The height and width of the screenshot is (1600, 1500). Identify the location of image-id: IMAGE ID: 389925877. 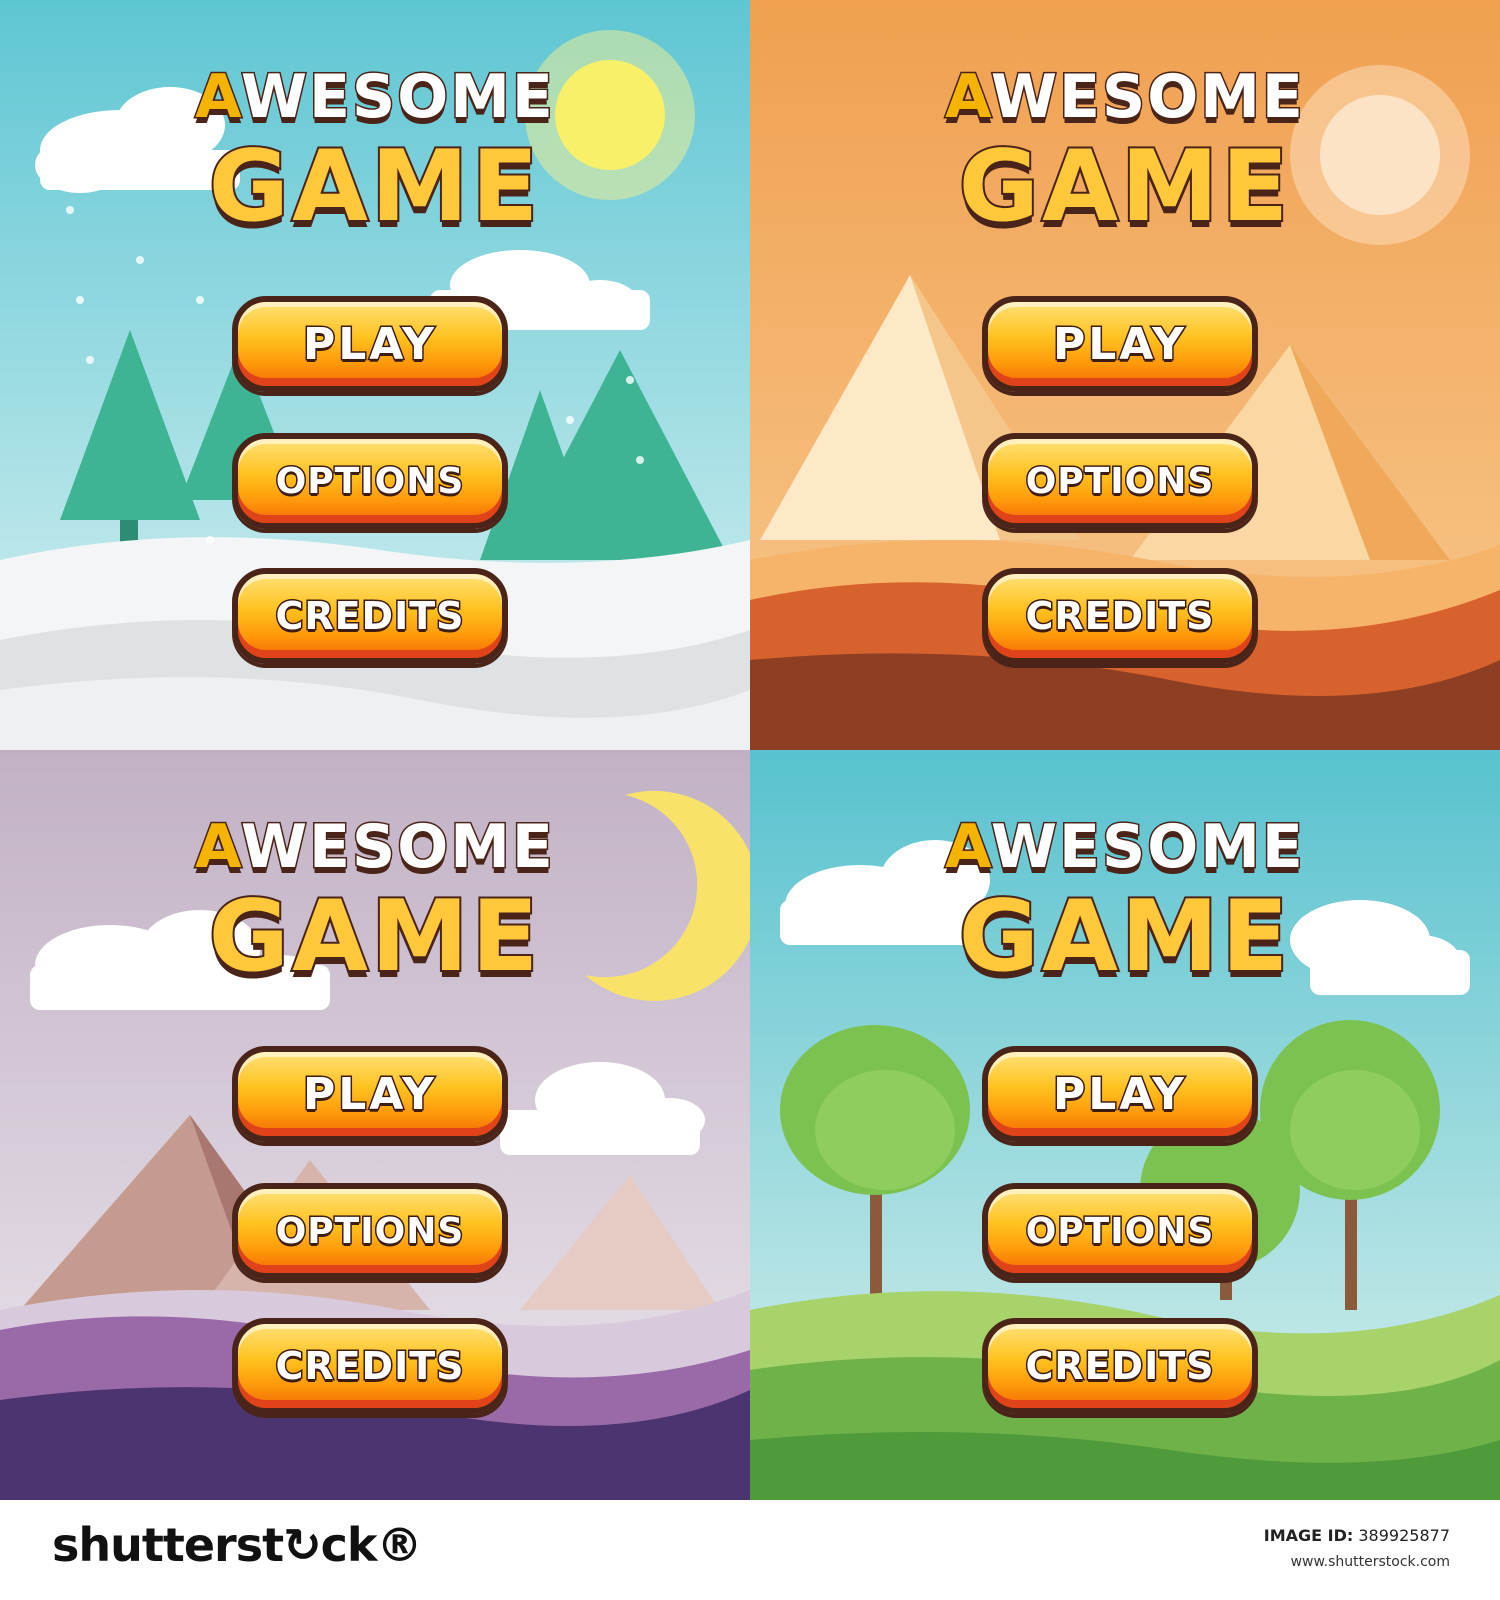
(1357, 1535).